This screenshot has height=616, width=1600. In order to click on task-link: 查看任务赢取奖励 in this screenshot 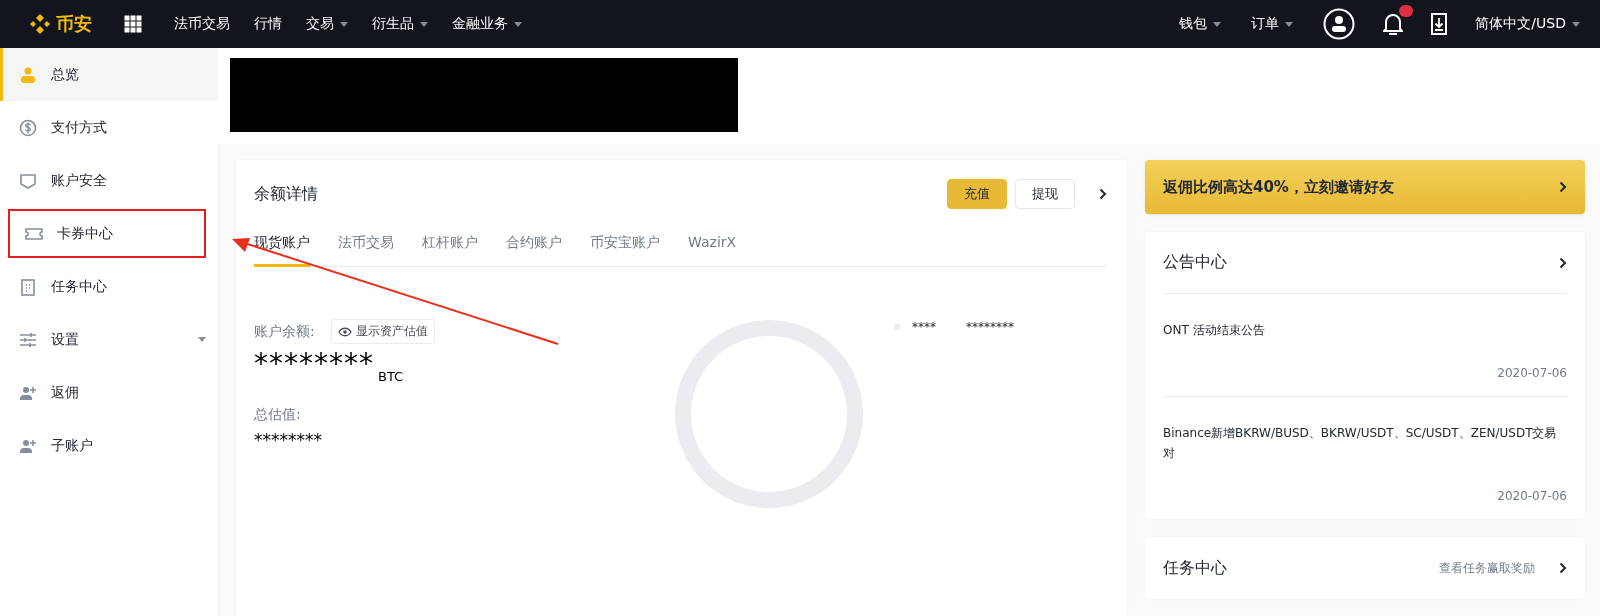, I will do `click(1487, 568)`.